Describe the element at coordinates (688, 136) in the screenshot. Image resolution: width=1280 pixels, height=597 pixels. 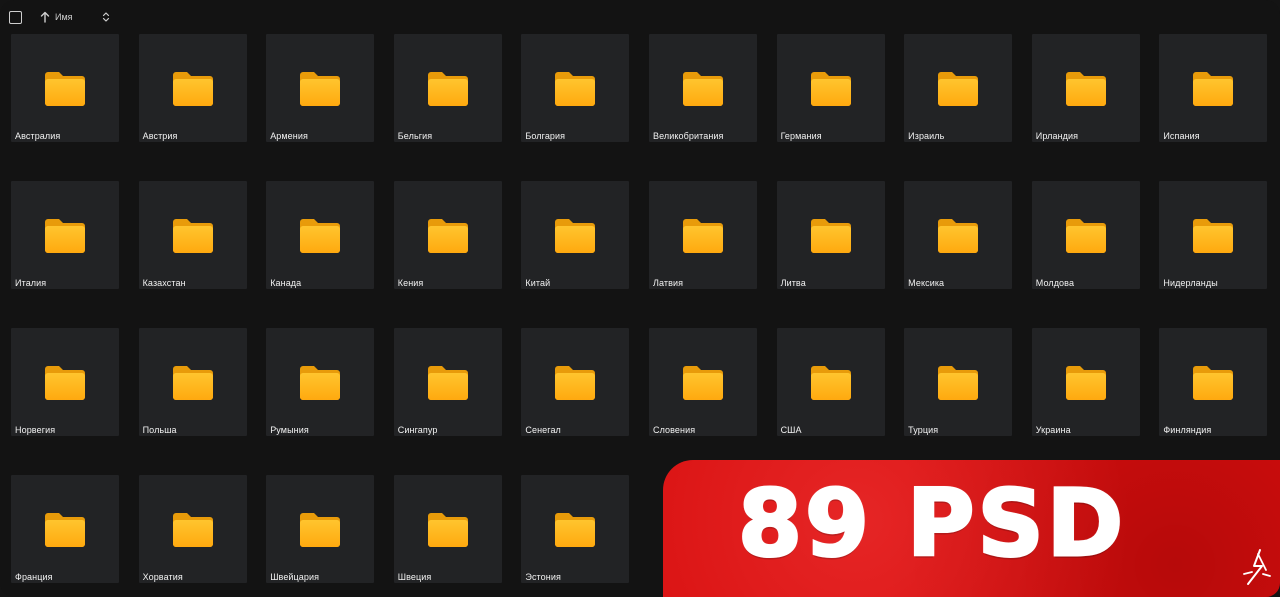
I see `folder-name: Великобритания` at that location.